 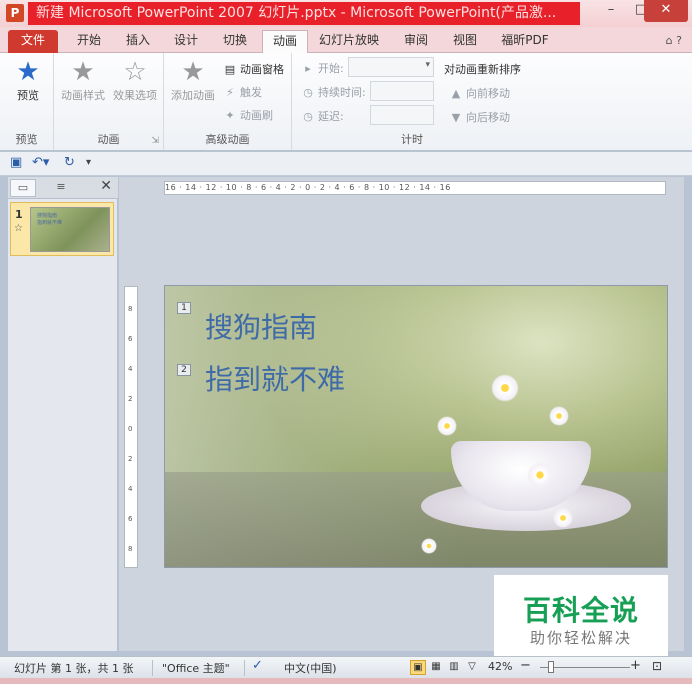 I want to click on close-panel-icon: ✕, so click(x=106, y=186).